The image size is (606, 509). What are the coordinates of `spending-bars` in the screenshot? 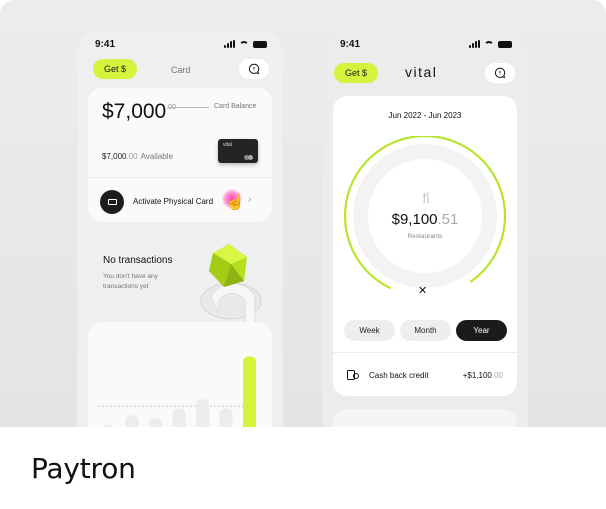 It's located at (177, 391).